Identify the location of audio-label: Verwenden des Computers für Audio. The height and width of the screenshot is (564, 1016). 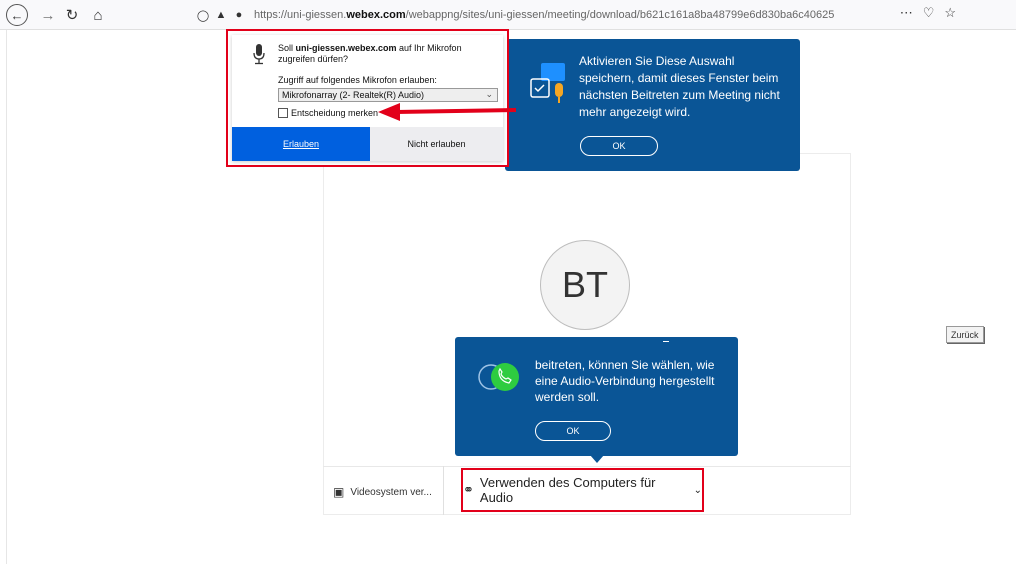
(567, 490).